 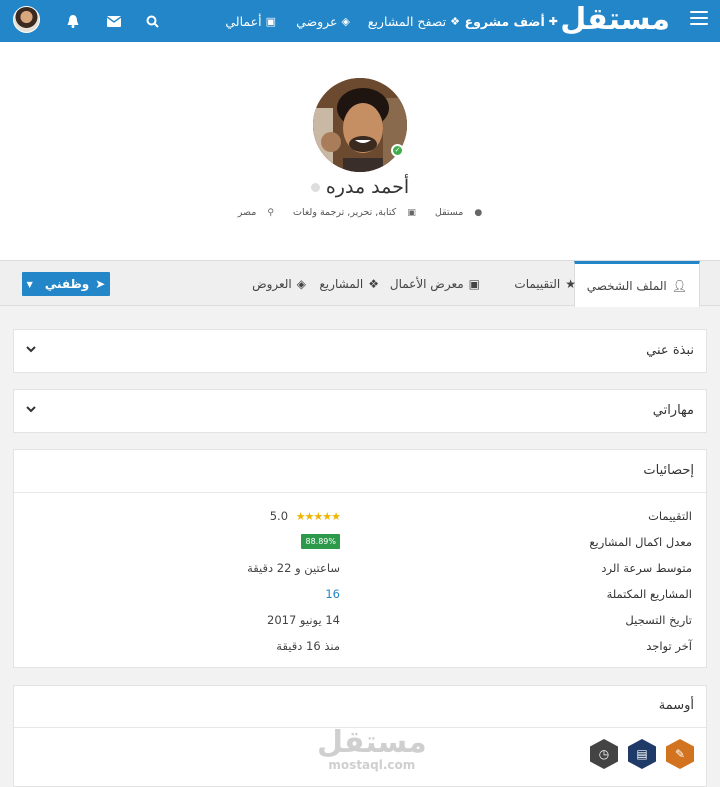 What do you see at coordinates (345, 212) in the screenshot?
I see `profile-specialty: كتابة, تحرير, ترجمة ولغات` at bounding box center [345, 212].